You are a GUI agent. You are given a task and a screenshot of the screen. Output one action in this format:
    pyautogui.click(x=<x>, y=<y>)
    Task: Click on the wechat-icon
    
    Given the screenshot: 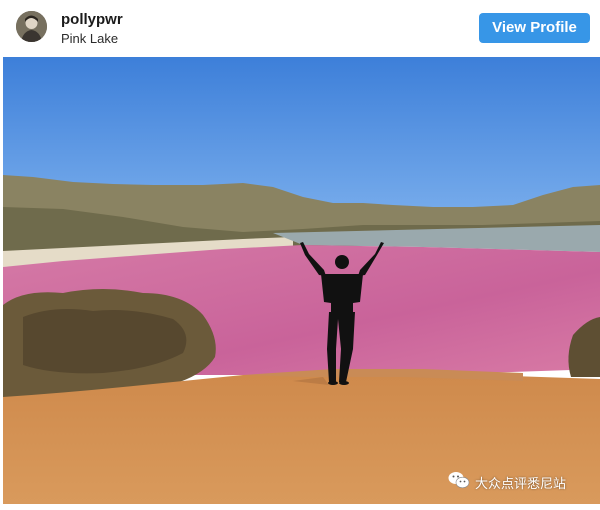 What is the action you would take?
    pyautogui.click(x=459, y=482)
    